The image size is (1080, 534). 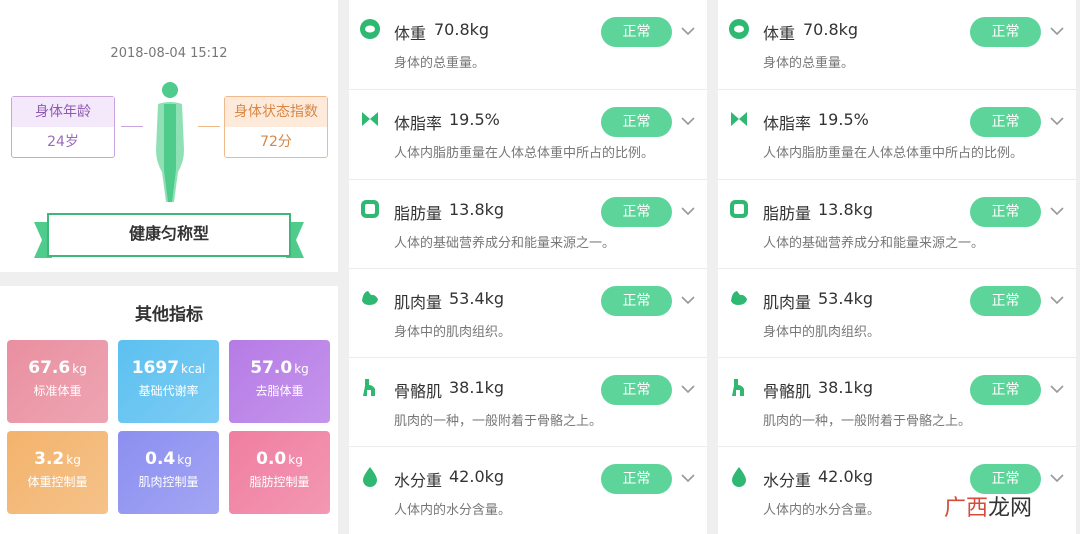 I want to click on metric-tile: 57.0 kg 去脂体重, so click(x=279, y=381).